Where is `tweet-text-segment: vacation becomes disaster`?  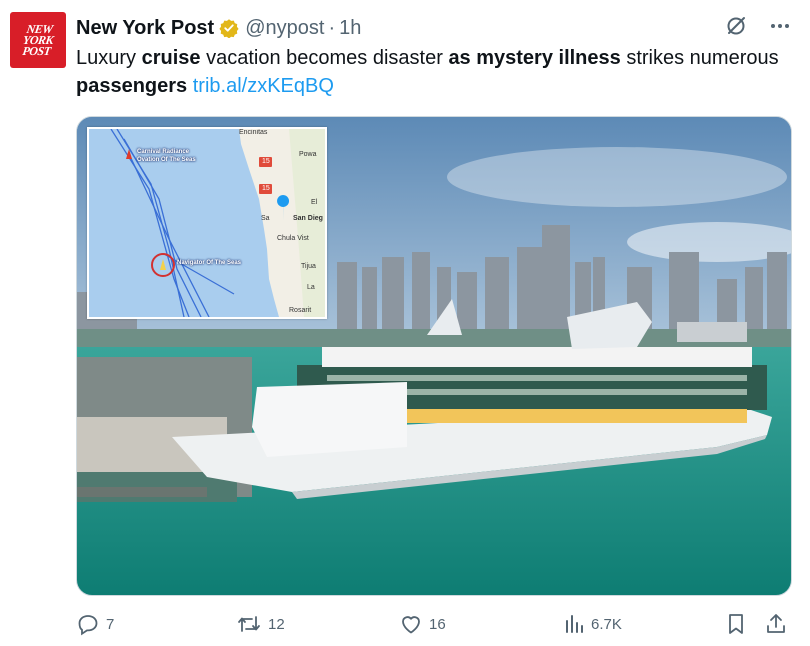 tweet-text-segment: vacation becomes disaster is located at coordinates (324, 58).